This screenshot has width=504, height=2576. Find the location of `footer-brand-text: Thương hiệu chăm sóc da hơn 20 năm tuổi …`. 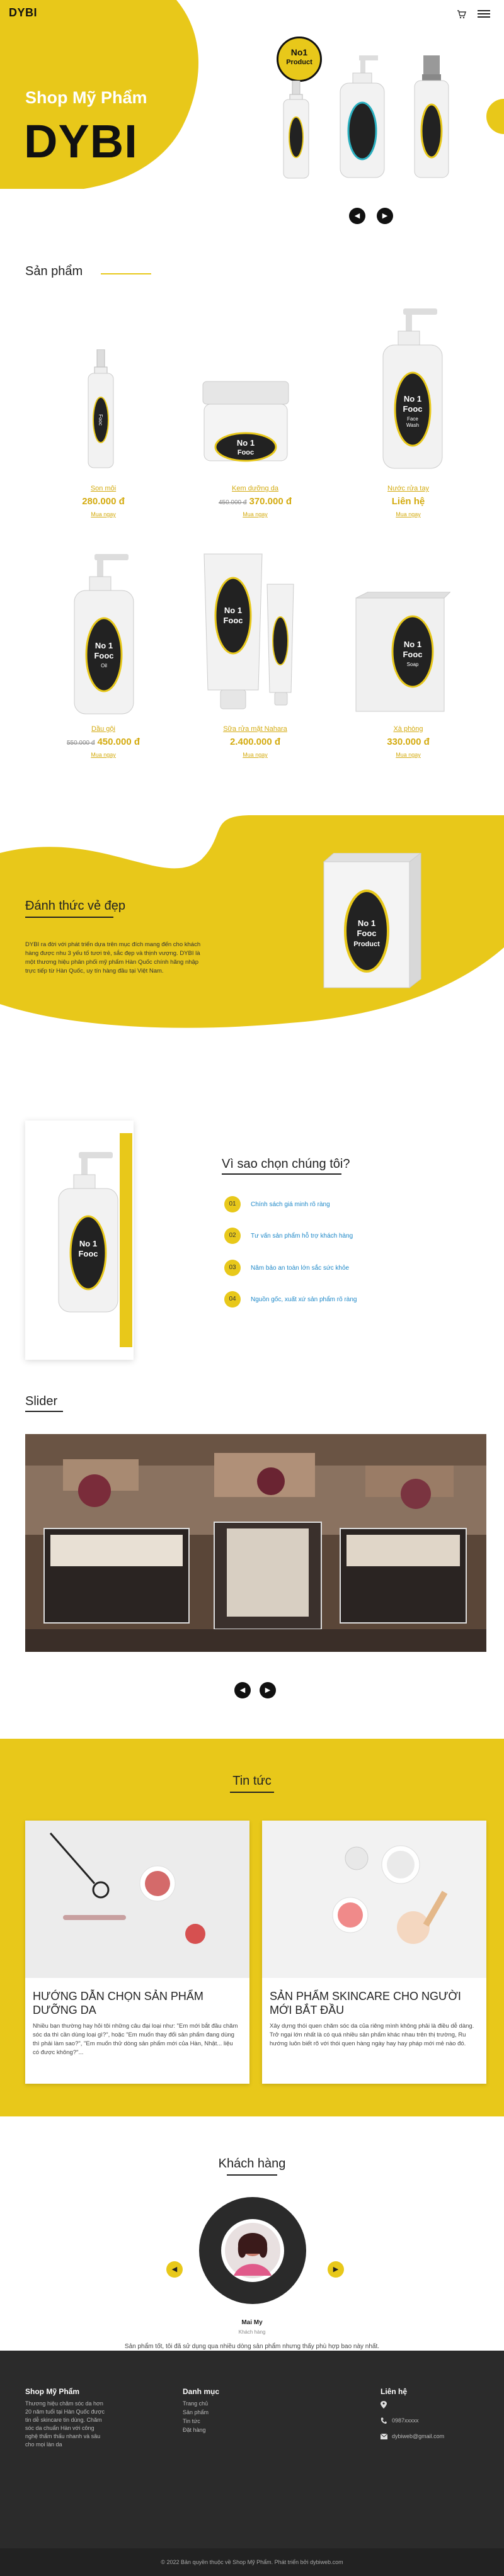

footer-brand-text: Thương hiệu chăm sóc da hơn 20 năm tuổi … is located at coordinates (65, 2424).